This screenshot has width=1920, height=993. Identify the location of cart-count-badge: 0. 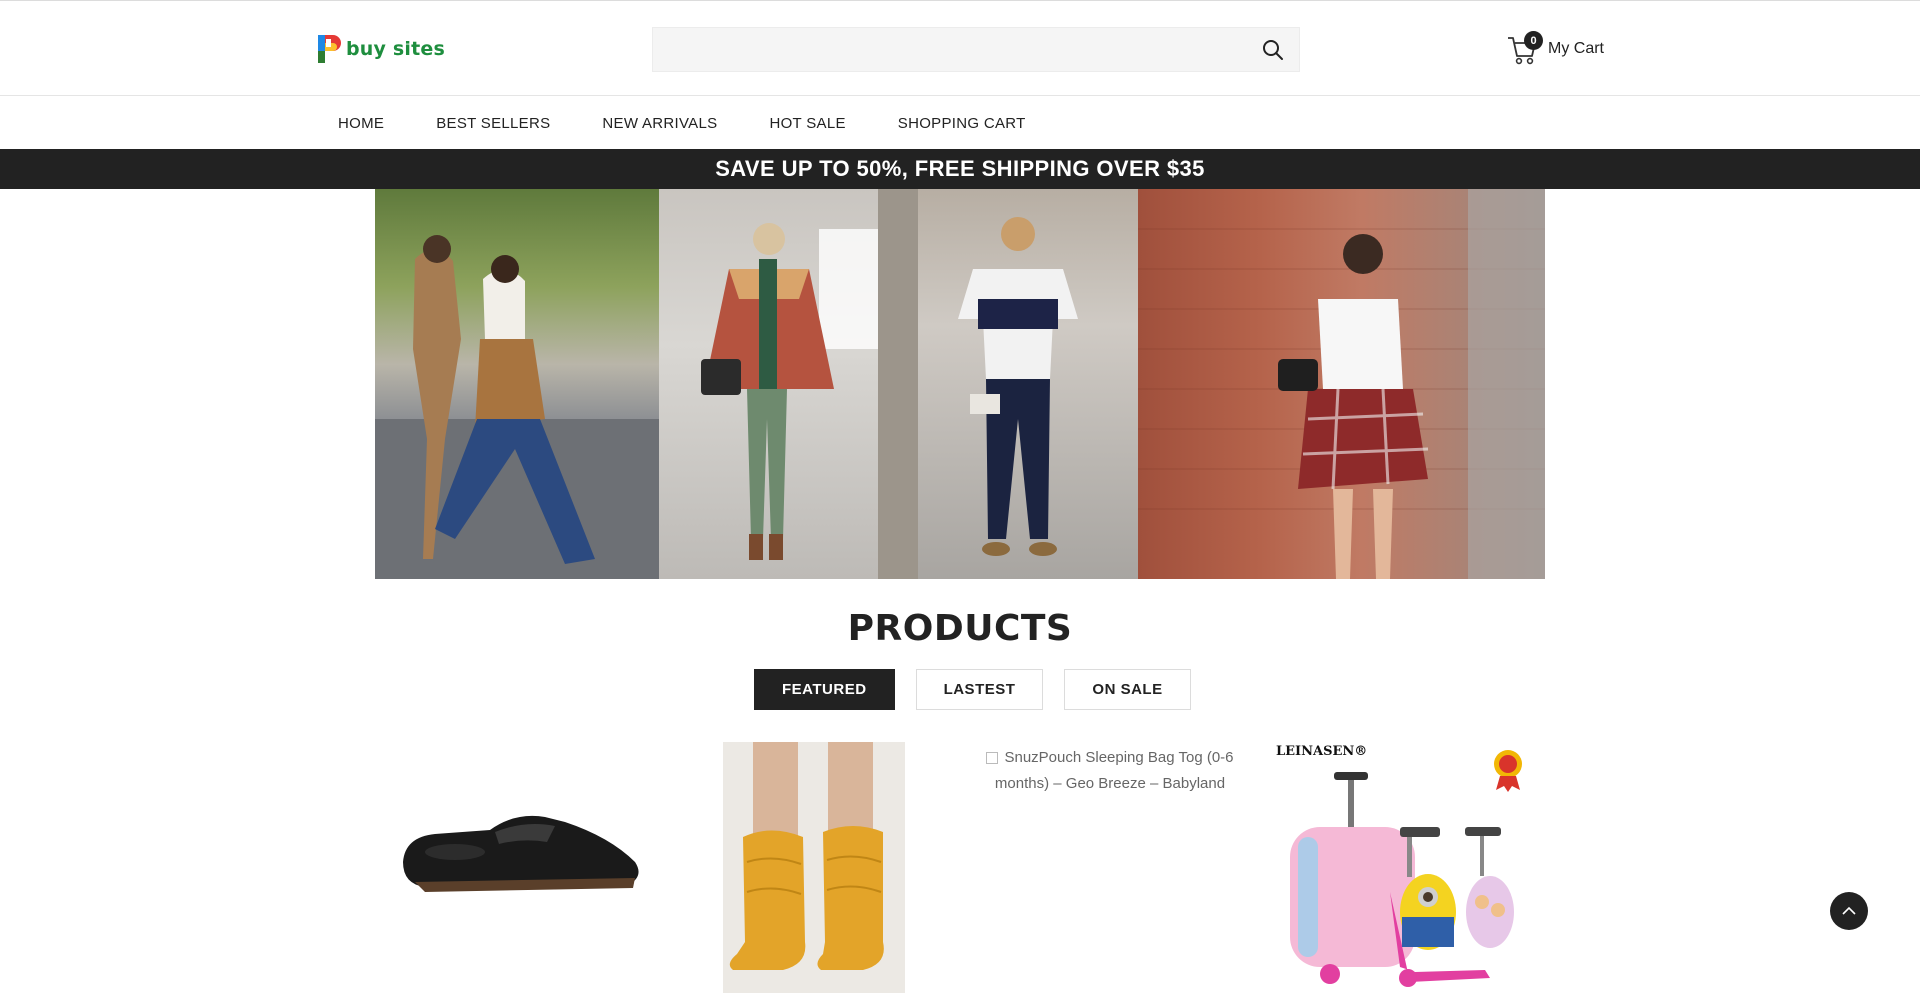
(1533, 40).